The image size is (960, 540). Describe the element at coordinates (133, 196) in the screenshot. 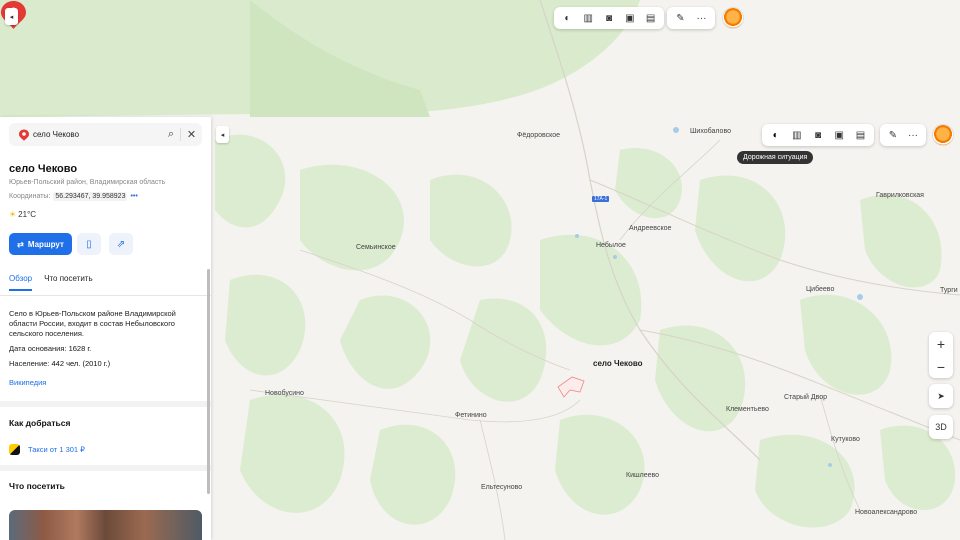

I see `coordinates-more-button: •••` at that location.